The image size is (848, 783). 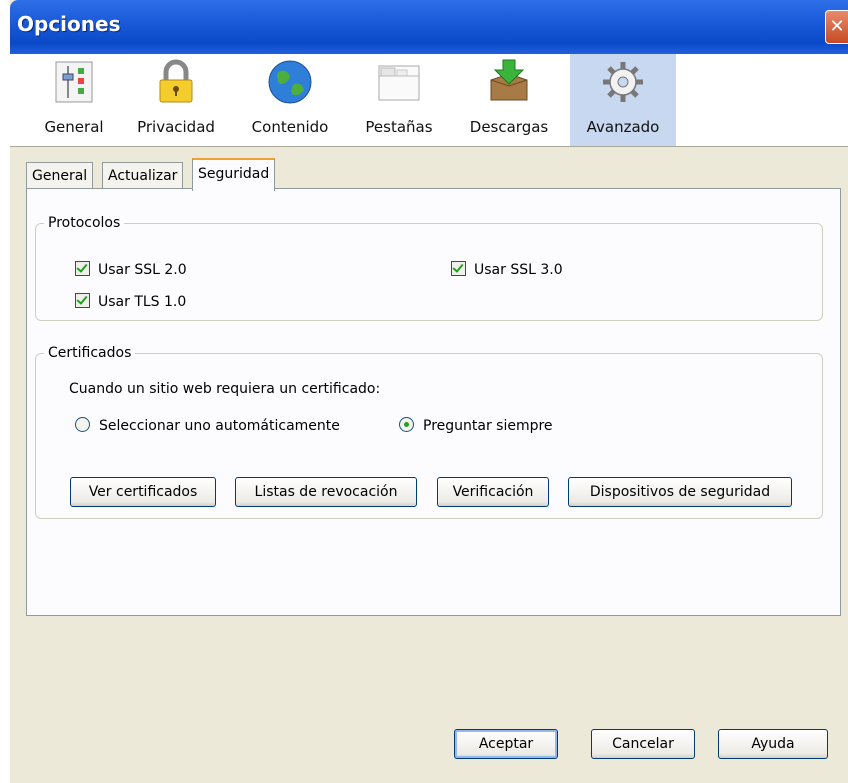 I want to click on download-box-icon, so click(x=509, y=80).